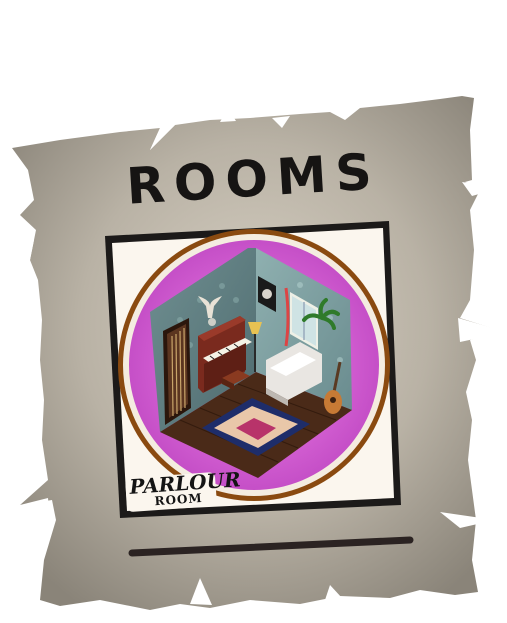 The image size is (507, 623). What do you see at coordinates (177, 371) in the screenshot?
I see `door-icon` at bounding box center [177, 371].